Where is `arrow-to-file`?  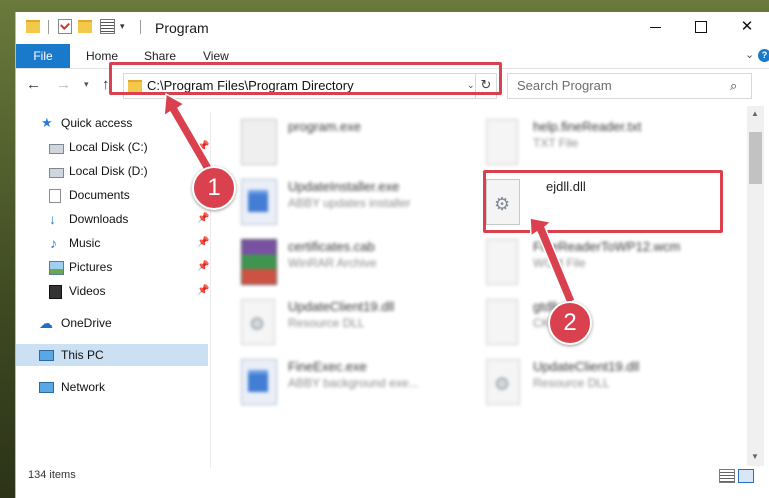 arrow-to-file is located at coordinates (552, 261).